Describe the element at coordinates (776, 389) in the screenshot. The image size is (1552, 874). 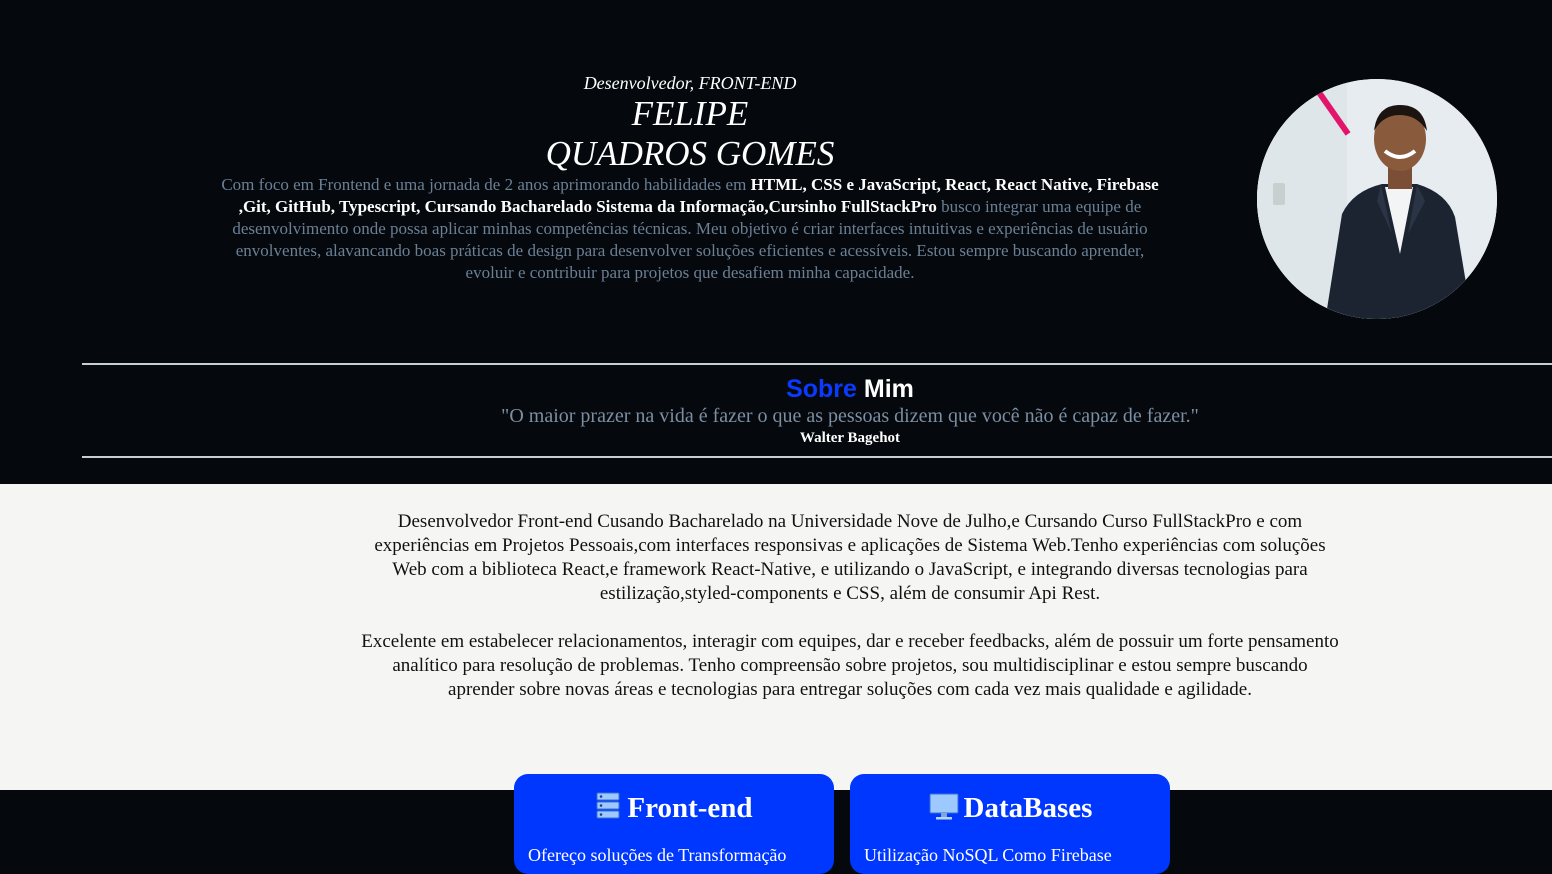
I see `about-heading: Sobre Mim` at that location.